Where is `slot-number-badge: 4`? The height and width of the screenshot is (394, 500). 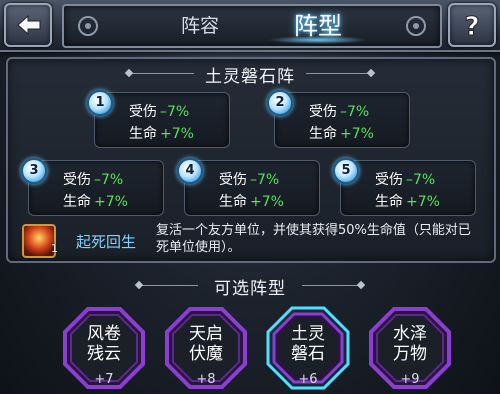 slot-number-badge: 4 is located at coordinates (190, 171).